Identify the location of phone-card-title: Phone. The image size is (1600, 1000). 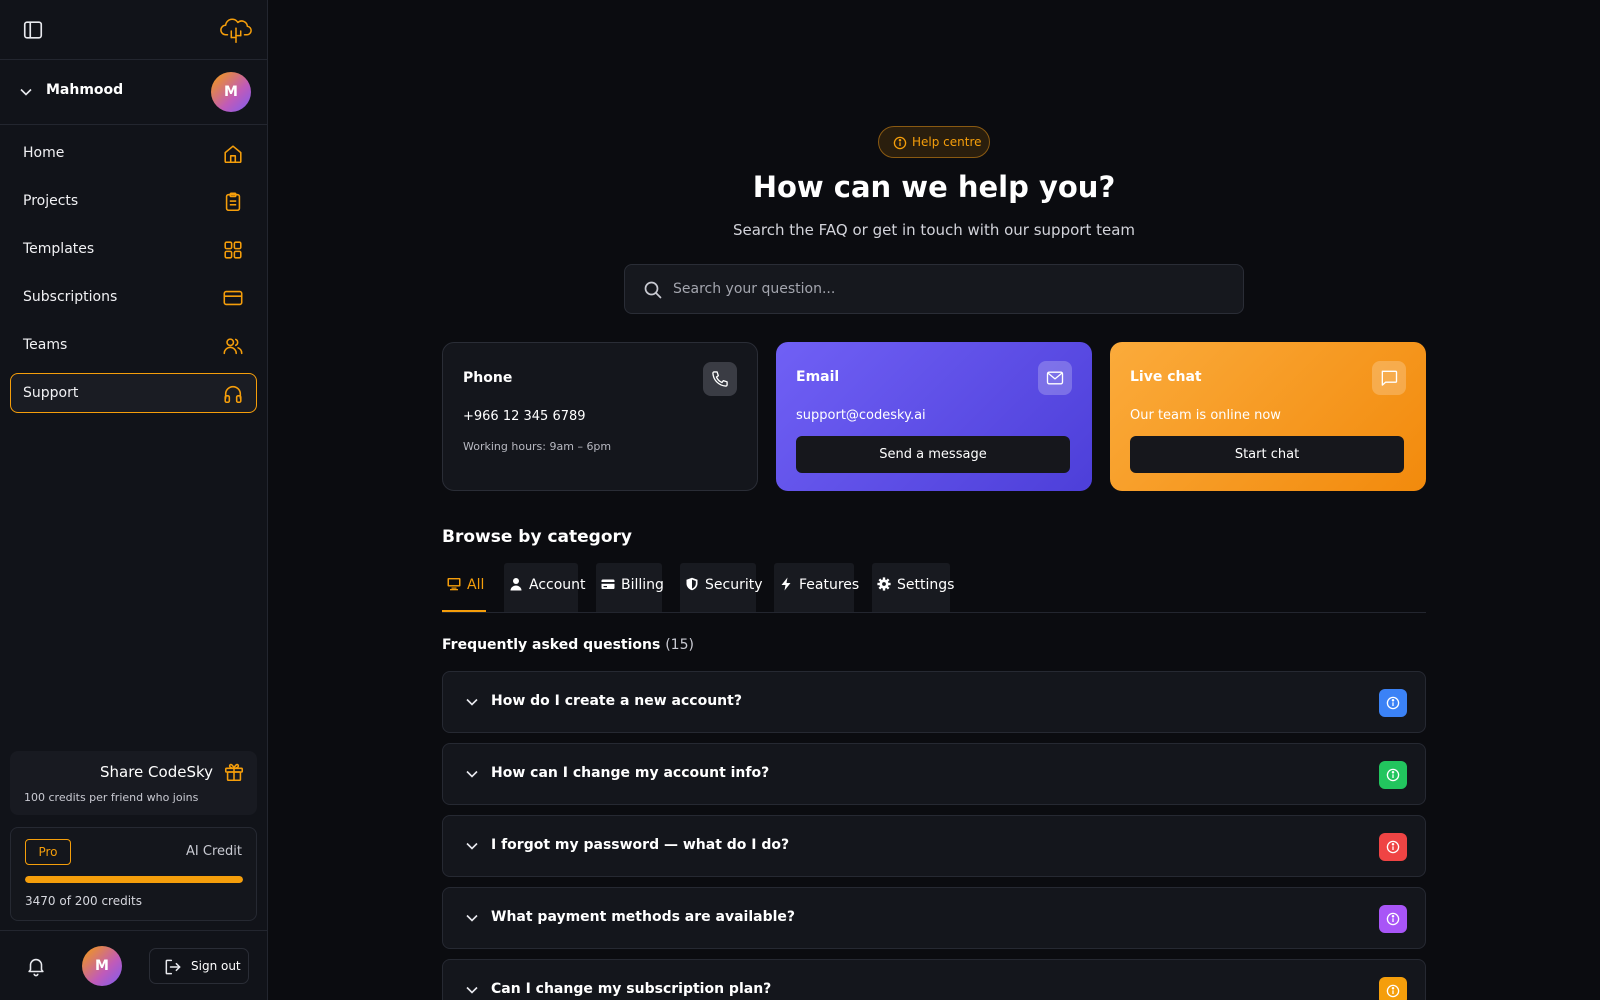
(488, 378).